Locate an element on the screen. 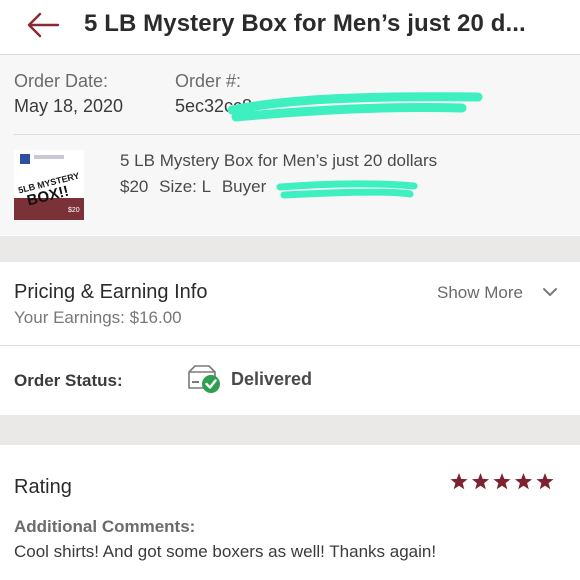 The height and width of the screenshot is (580, 580). back-arrow-icon is located at coordinates (43, 25).